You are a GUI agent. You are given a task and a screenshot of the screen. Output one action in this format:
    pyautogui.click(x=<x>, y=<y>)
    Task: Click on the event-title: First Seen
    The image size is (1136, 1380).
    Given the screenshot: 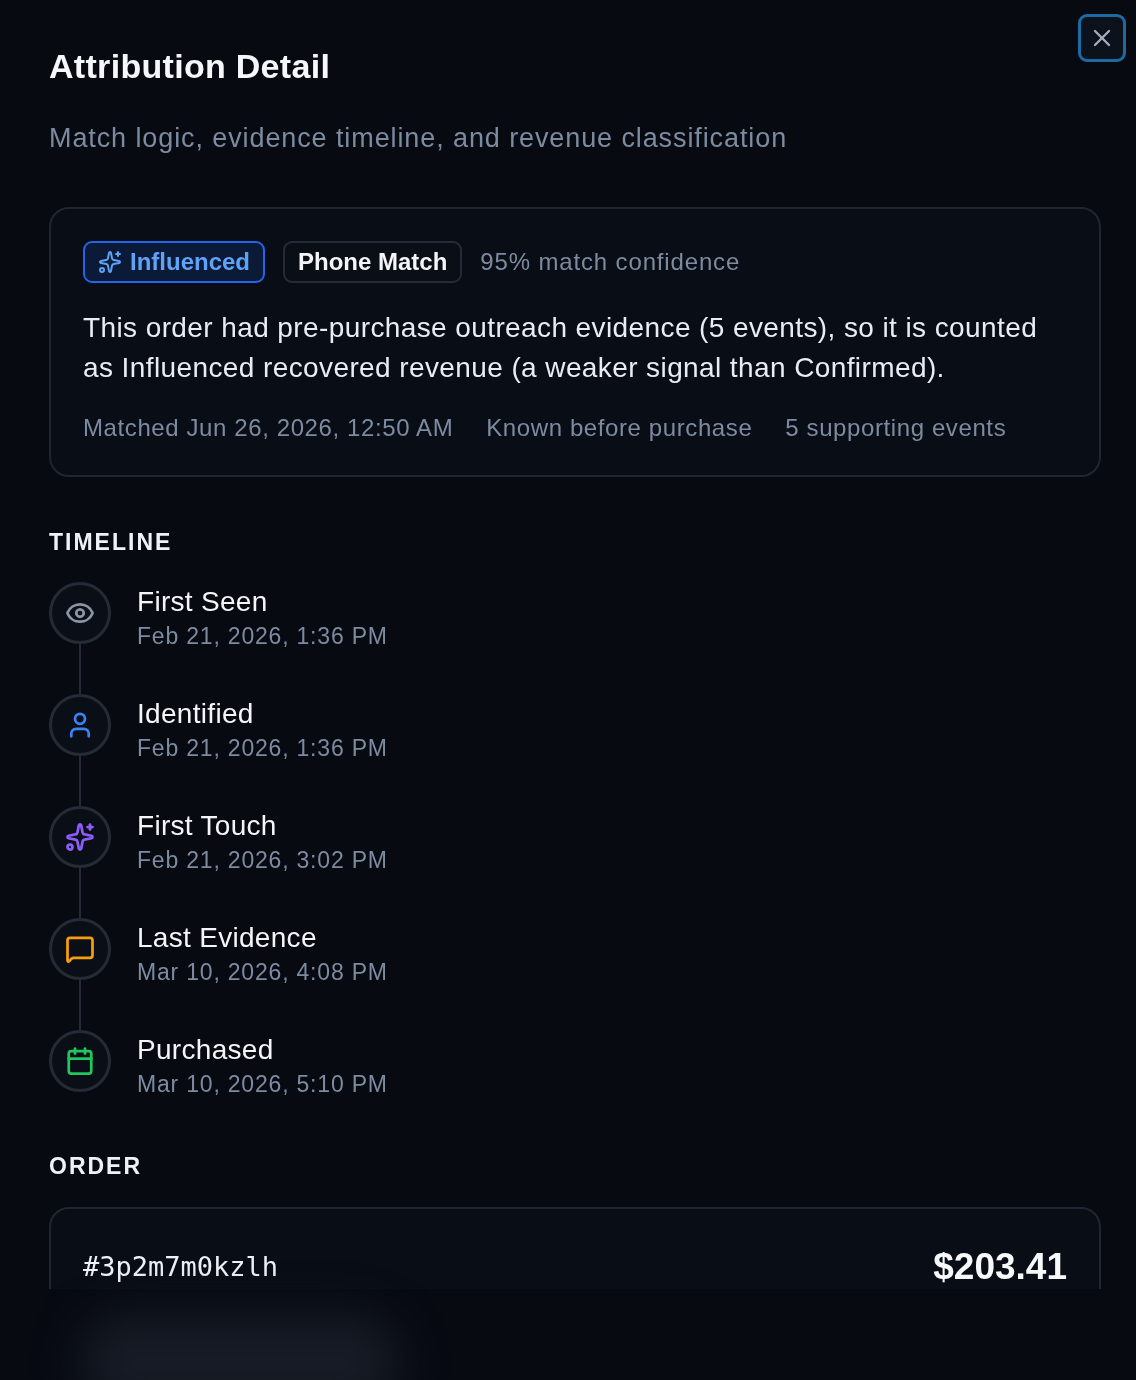 What is the action you would take?
    pyautogui.click(x=202, y=602)
    